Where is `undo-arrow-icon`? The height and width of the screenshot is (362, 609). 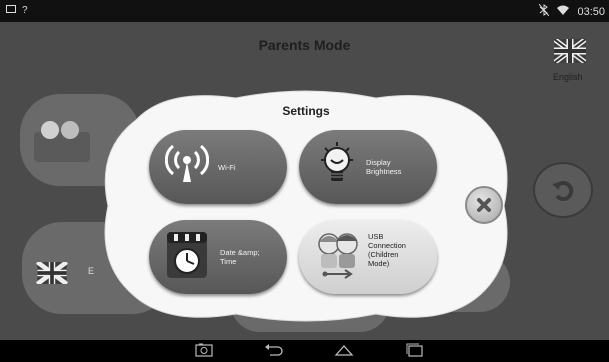 undo-arrow-icon is located at coordinates (563, 191).